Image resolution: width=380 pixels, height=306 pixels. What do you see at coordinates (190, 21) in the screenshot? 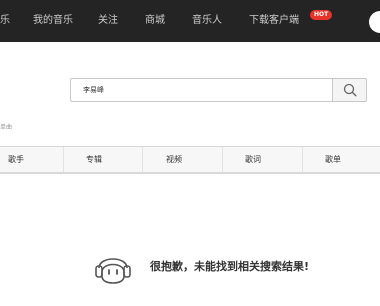
I see `top-nav-bar: 乐 我的音乐 关注 商城 音乐人 下载客户端 HOT` at bounding box center [190, 21].